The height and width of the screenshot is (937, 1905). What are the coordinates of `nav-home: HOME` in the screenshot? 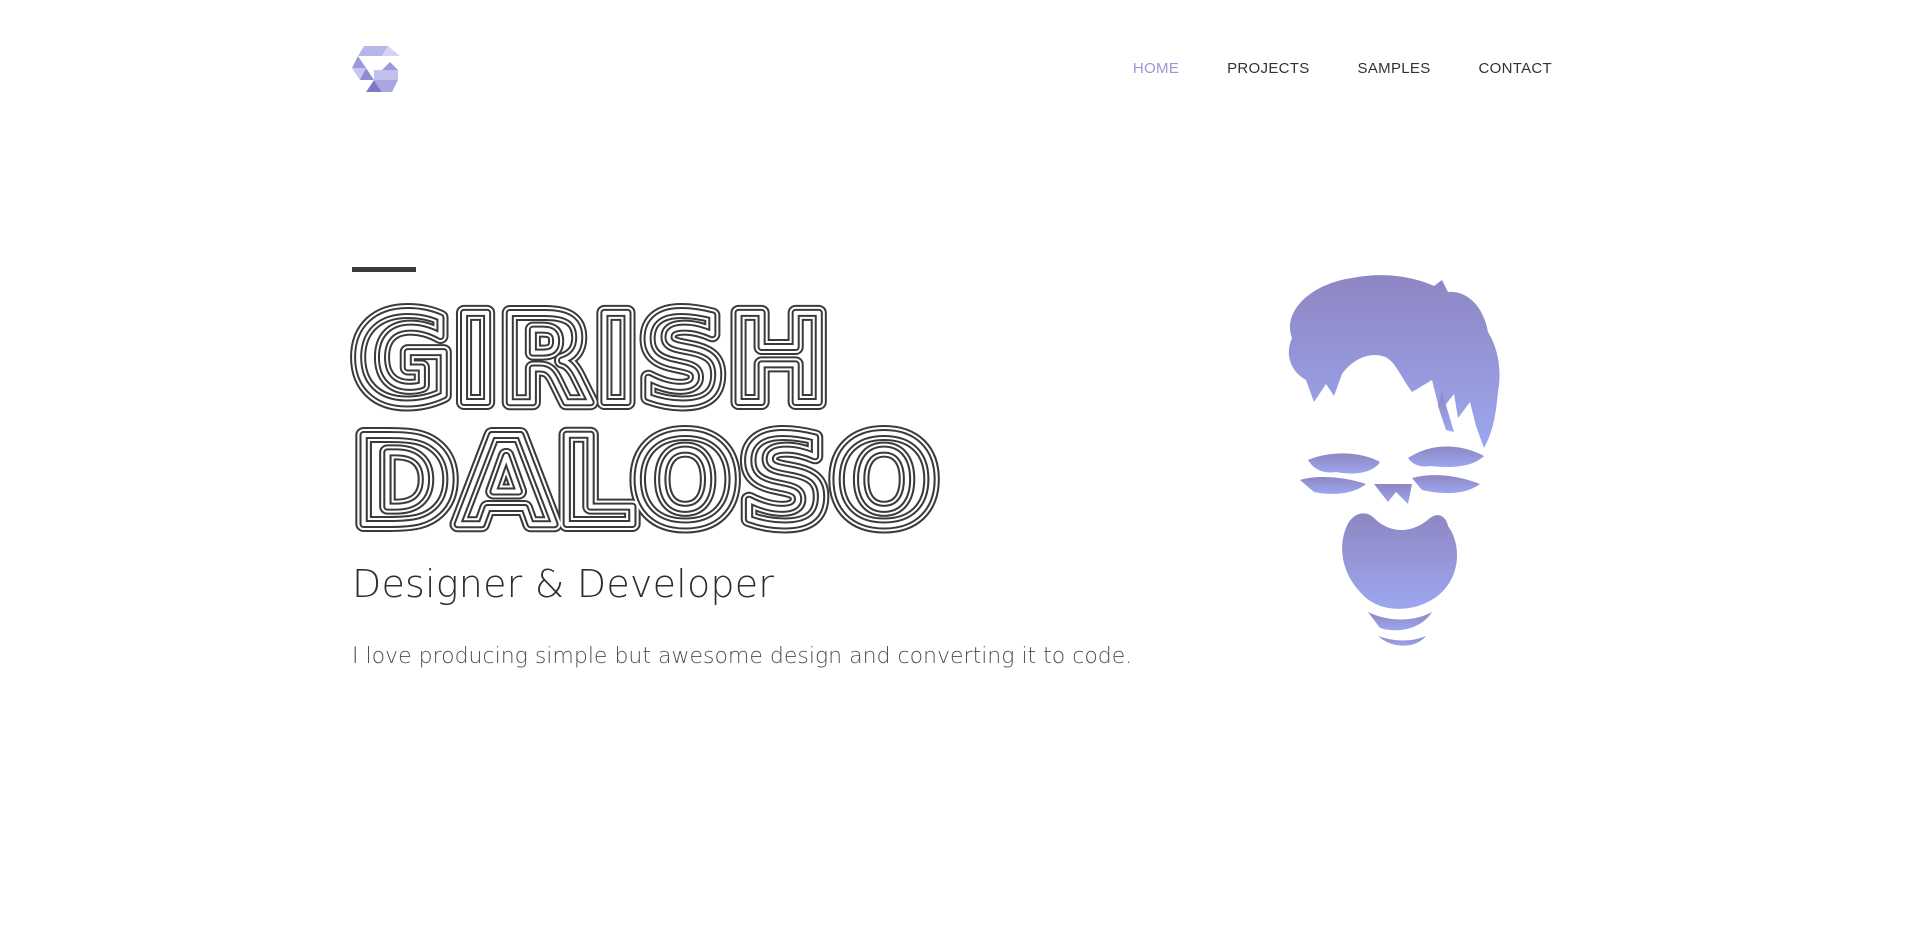 It's located at (1156, 68).